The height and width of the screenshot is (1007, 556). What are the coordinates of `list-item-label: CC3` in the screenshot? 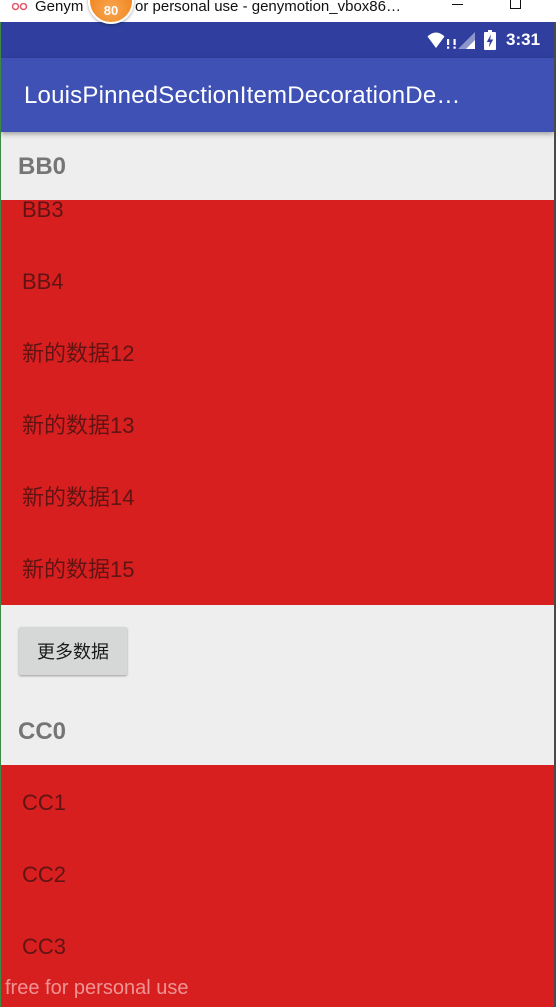 It's located at (44, 946).